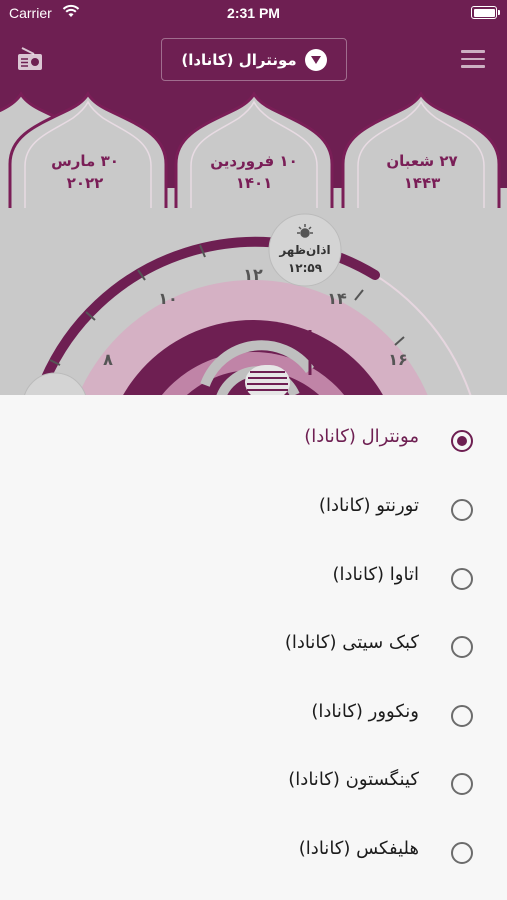 The width and height of the screenshot is (507, 900). Describe the element at coordinates (253, 715) in the screenshot. I see `city-option-vancouver: ونکوور (کانادا)` at that location.